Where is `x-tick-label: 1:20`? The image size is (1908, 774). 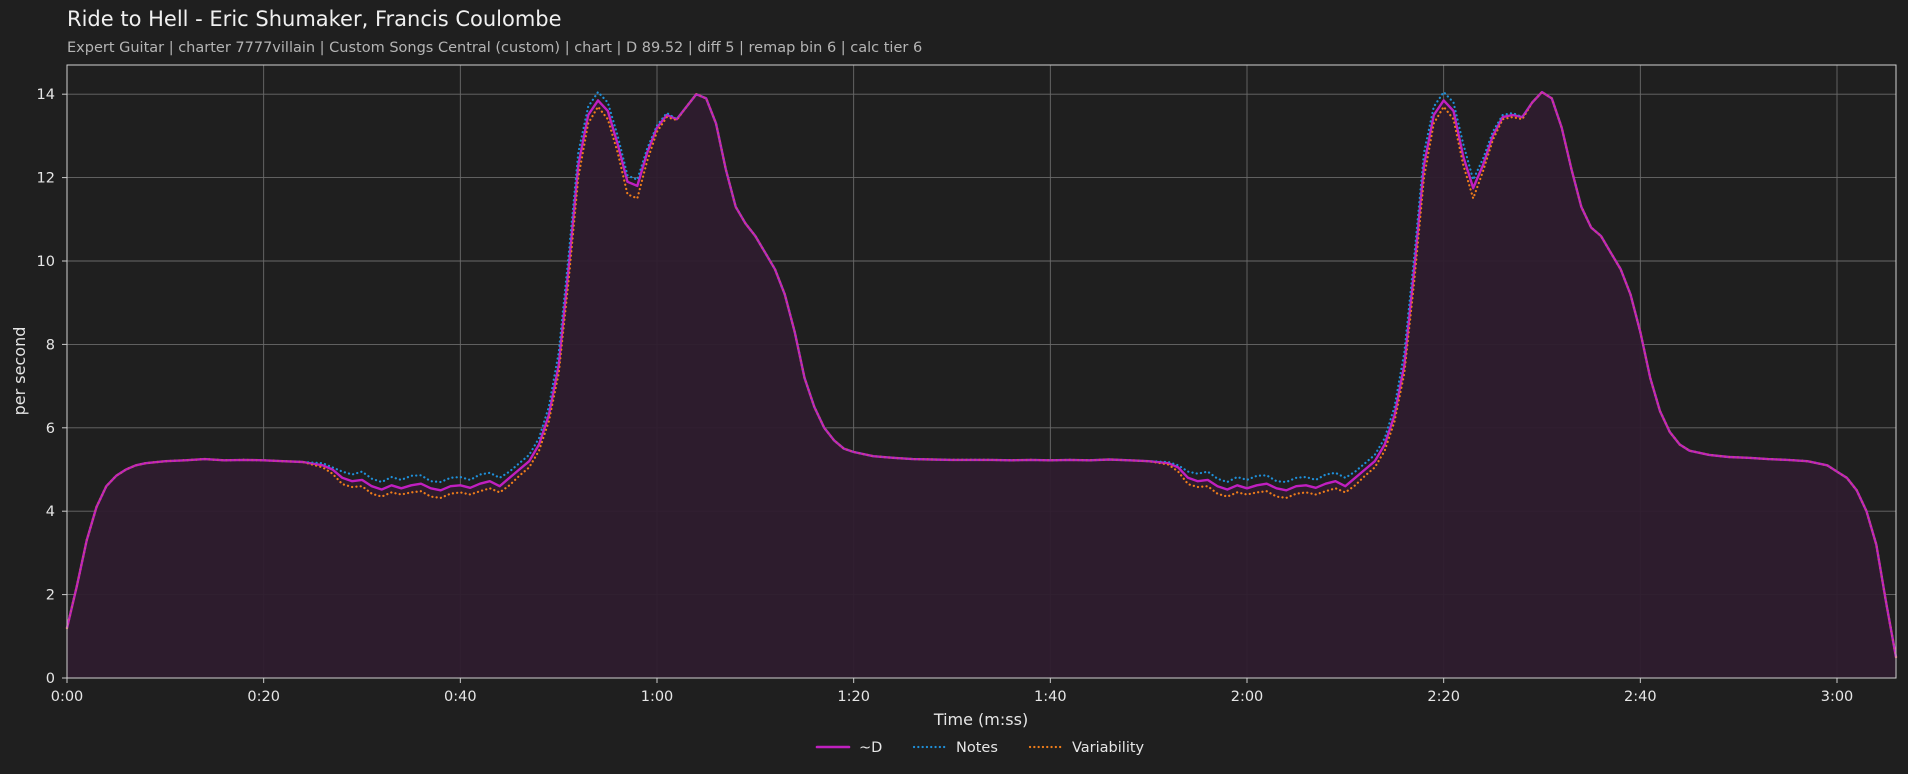
x-tick-label: 1:20 is located at coordinates (853, 697).